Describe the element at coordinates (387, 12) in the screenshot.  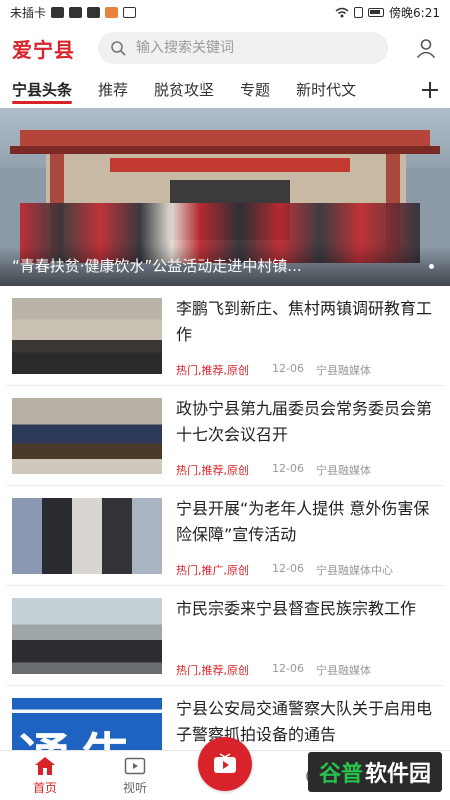
I see `status-right: 傍晚6:21` at that location.